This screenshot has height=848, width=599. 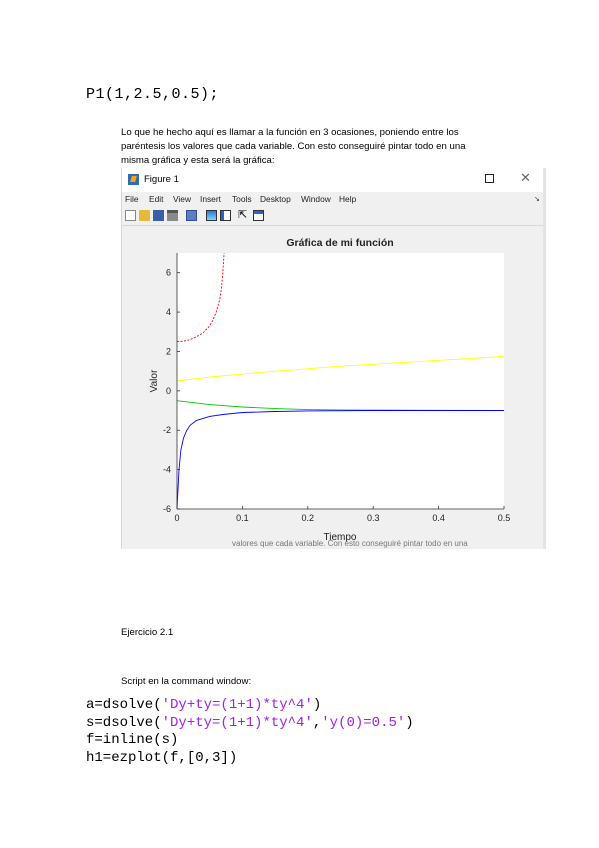 I want to click on open-folder-icon, so click(x=144, y=215).